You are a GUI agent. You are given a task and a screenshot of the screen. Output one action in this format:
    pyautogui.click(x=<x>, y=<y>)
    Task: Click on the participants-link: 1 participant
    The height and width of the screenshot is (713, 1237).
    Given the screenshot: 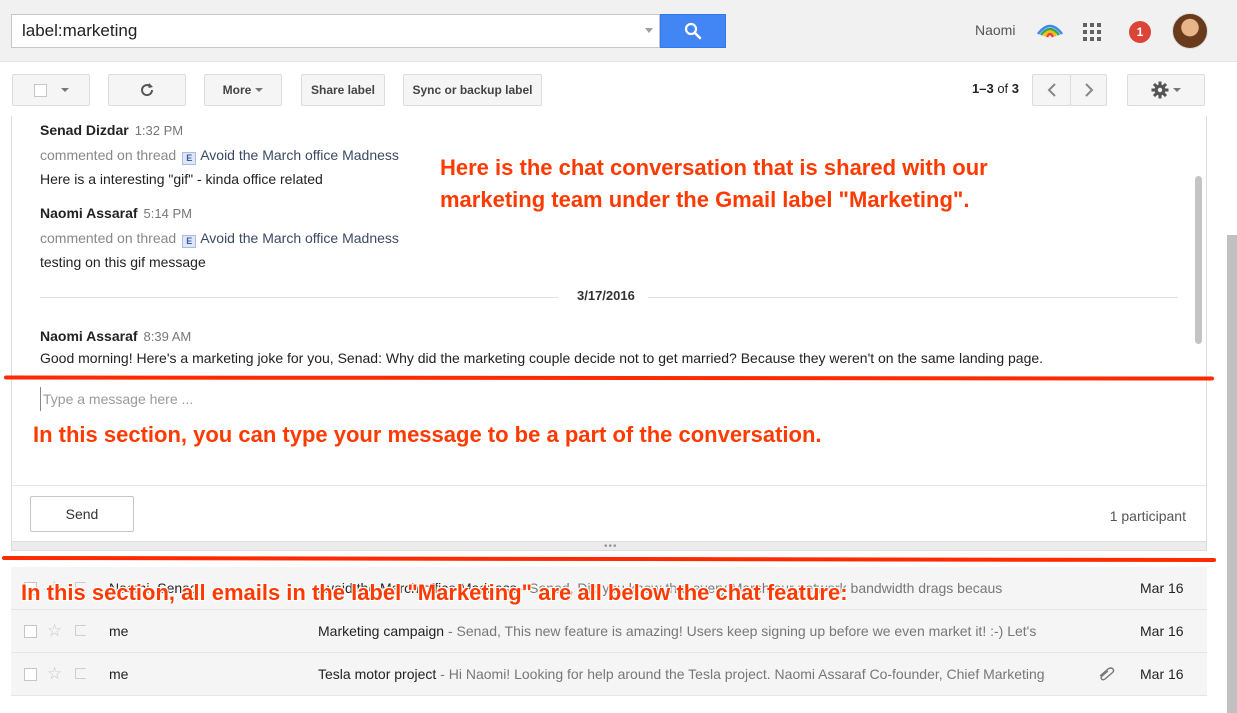 What is the action you would take?
    pyautogui.click(x=1148, y=516)
    